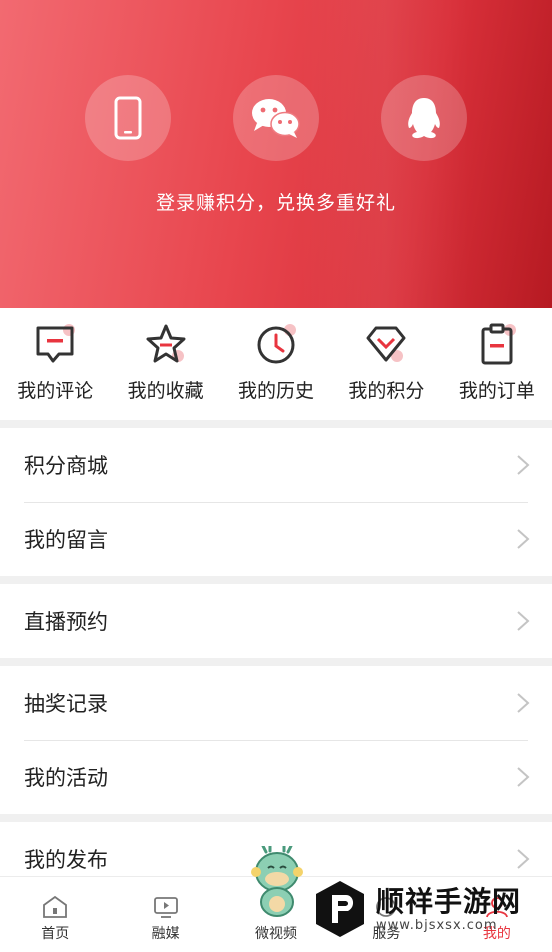  What do you see at coordinates (276, 391) in the screenshot?
I see `quick-label: 我的历史` at bounding box center [276, 391].